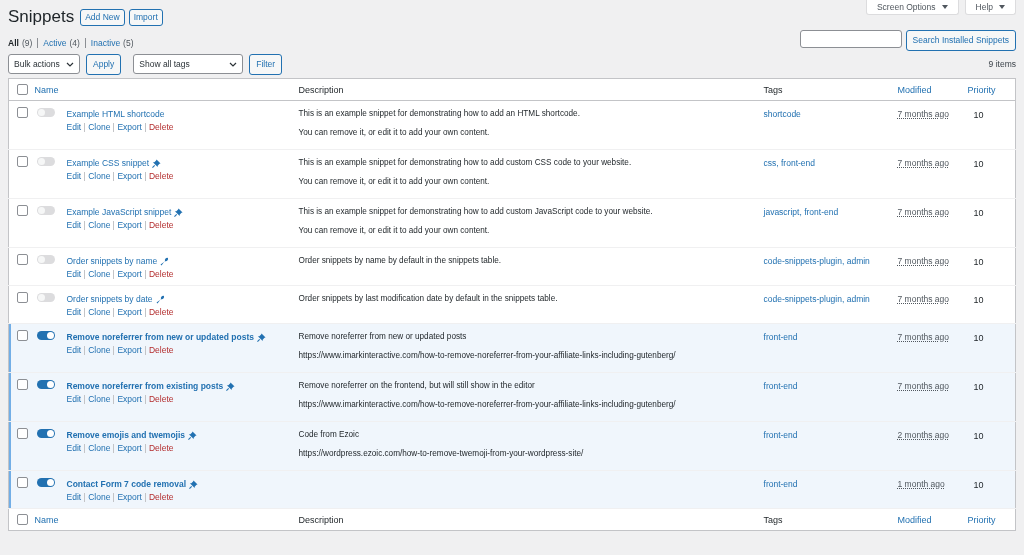 This screenshot has width=1024, height=555. What do you see at coordinates (231, 386) in the screenshot?
I see `pin-icon` at bounding box center [231, 386].